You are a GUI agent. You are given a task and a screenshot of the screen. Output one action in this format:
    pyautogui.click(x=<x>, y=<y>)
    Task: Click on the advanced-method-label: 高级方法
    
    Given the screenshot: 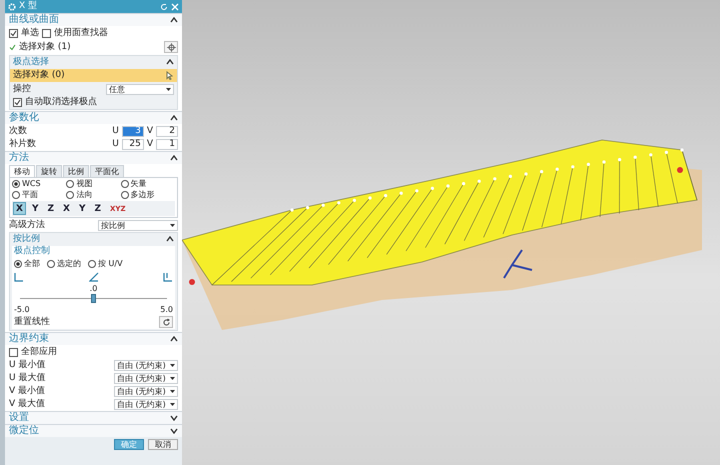 What is the action you would take?
    pyautogui.click(x=27, y=225)
    